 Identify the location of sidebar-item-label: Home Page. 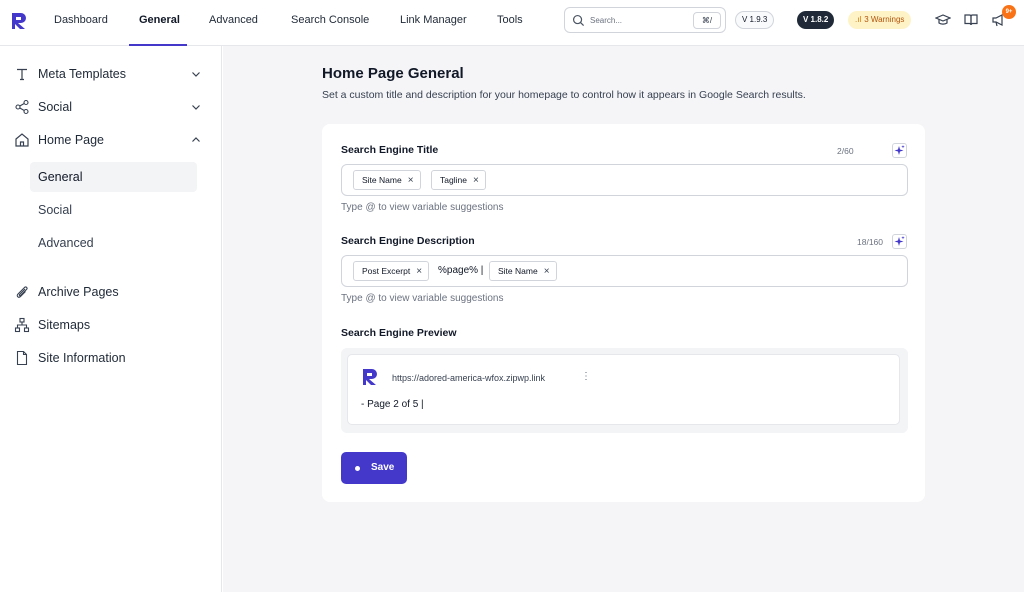
(71, 140).